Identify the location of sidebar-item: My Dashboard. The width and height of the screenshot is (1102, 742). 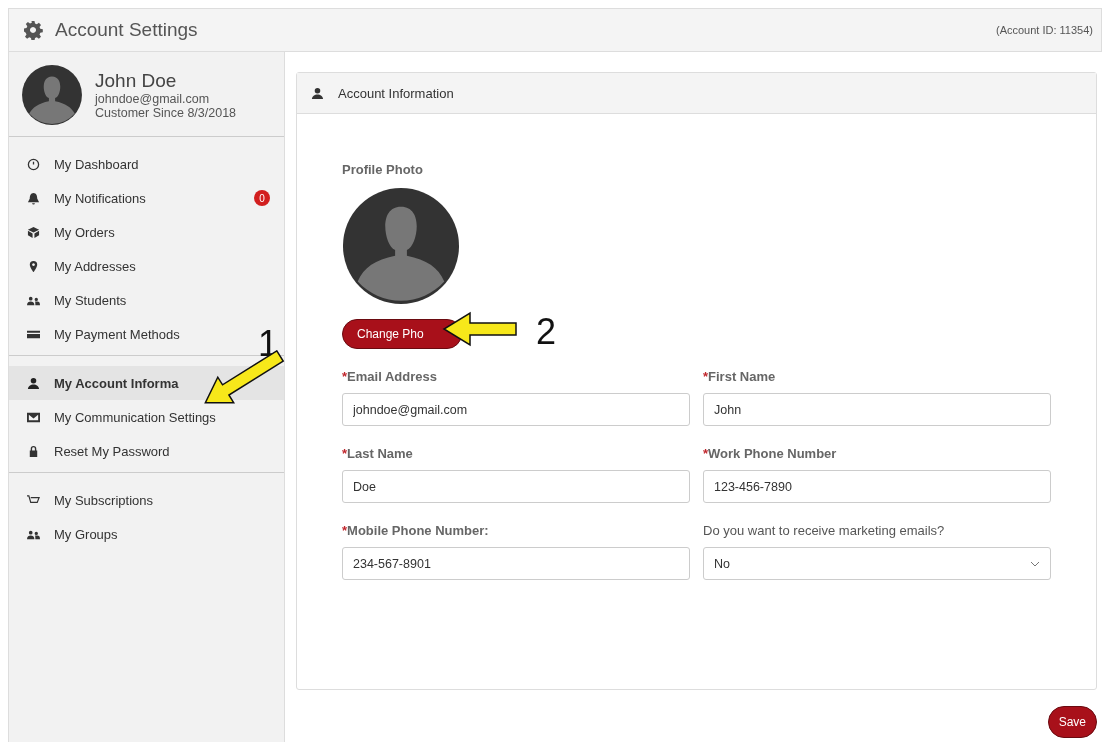
(131, 164).